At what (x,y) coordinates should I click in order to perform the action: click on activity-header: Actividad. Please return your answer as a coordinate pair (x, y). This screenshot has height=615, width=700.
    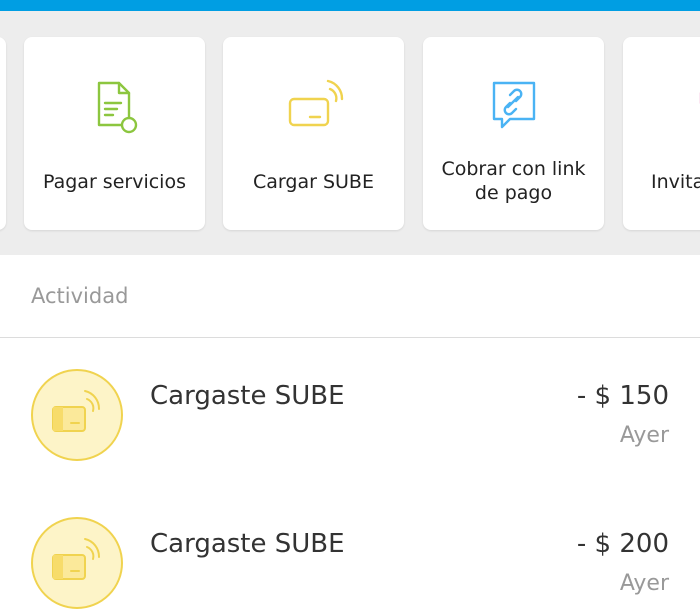
    Looking at the image, I should click on (350, 296).